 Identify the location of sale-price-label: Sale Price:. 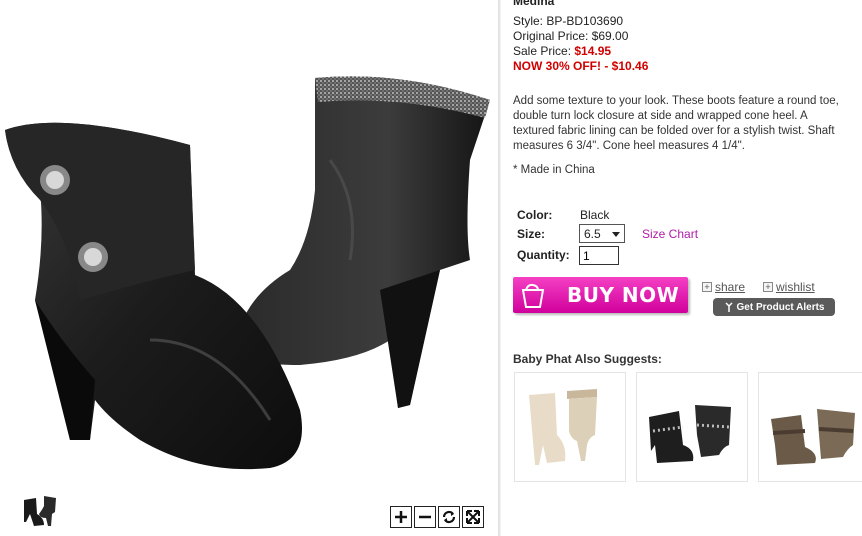
(542, 51).